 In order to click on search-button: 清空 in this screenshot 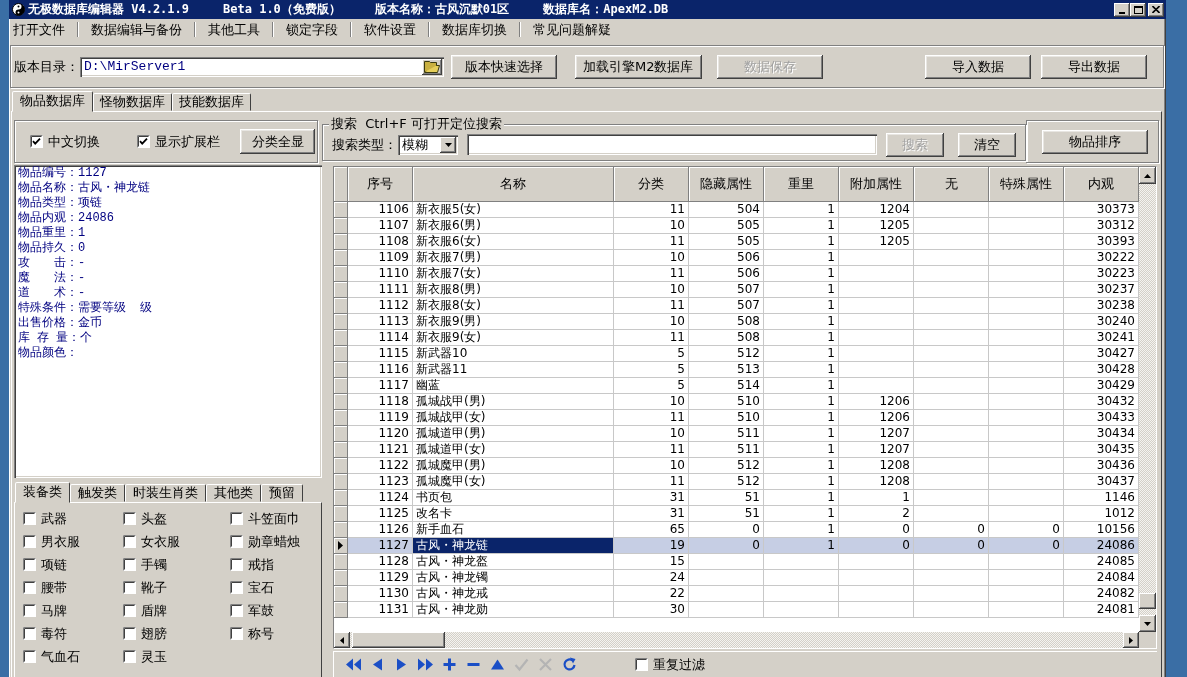, I will do `click(987, 144)`.